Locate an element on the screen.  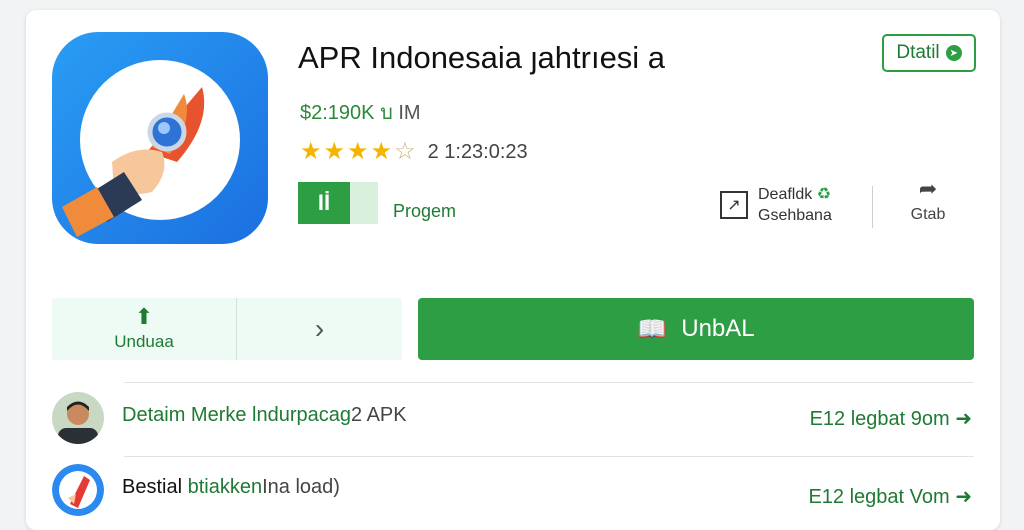
share-button: ➦ Gtab is located at coordinates (928, 201).